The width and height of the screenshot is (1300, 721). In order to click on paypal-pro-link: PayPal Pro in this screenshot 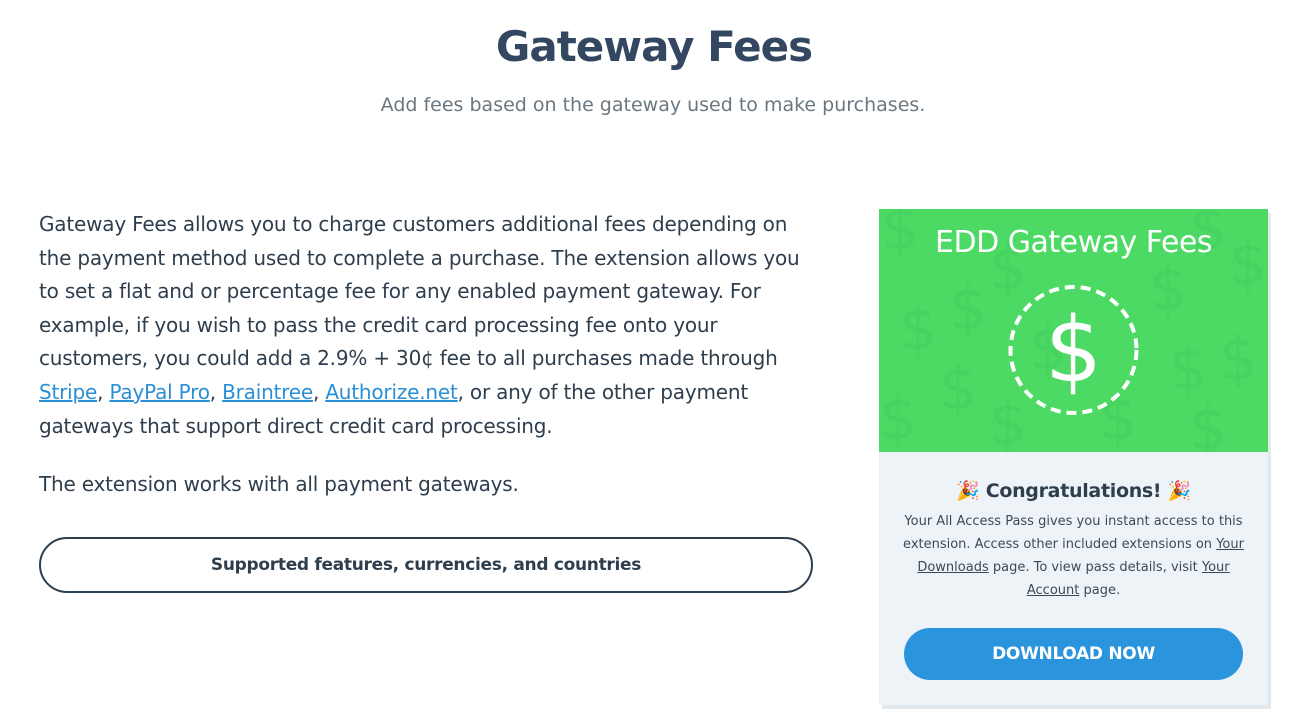, I will do `click(159, 392)`.